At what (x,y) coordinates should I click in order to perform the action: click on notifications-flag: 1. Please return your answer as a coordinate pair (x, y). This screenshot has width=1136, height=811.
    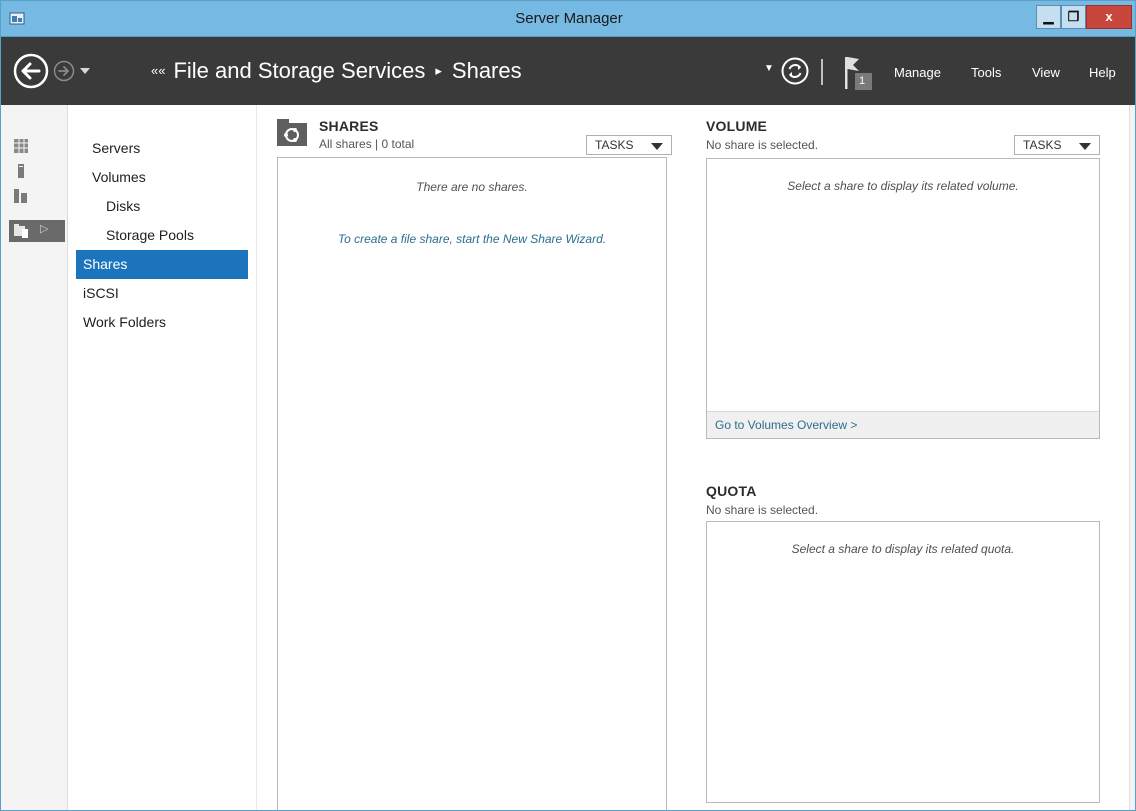
    Looking at the image, I should click on (859, 73).